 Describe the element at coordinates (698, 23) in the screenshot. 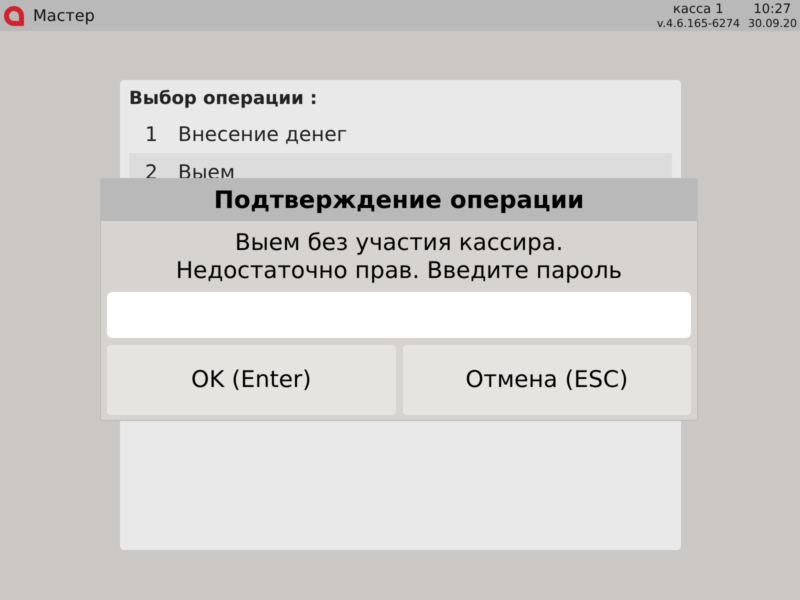

I see `version-label: v.4.6.165-6274` at that location.